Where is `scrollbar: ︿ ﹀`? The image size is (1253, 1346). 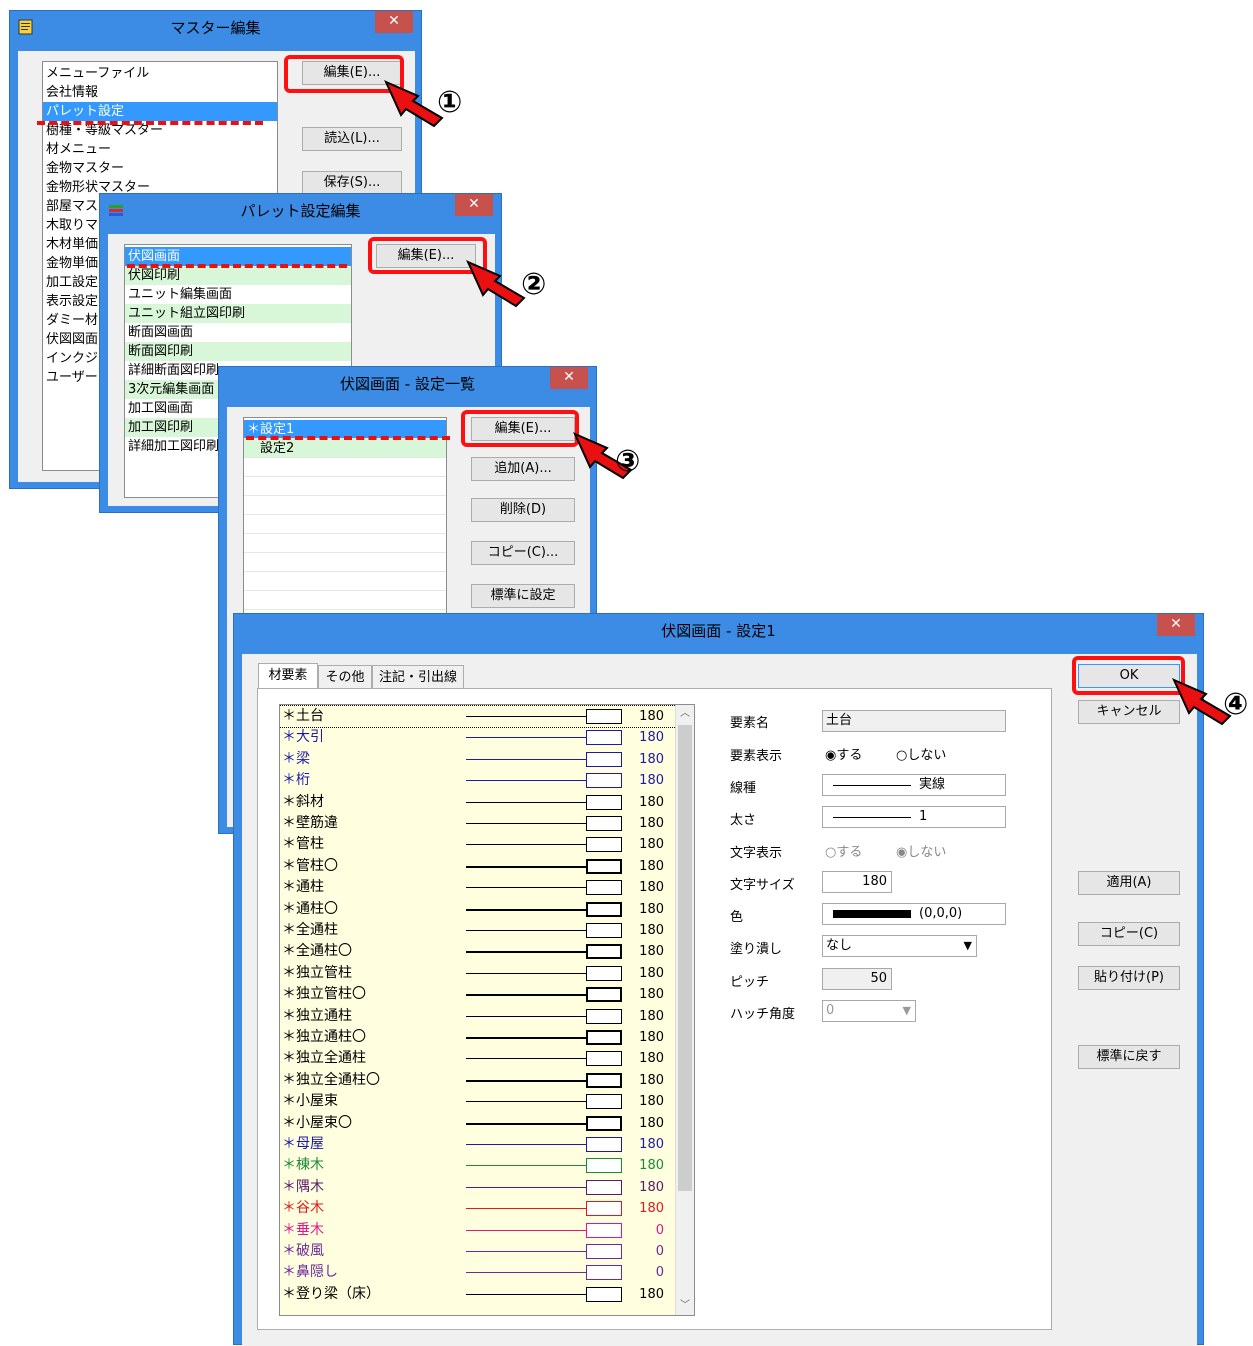 scrollbar: ︿ ﹀ is located at coordinates (684, 1010).